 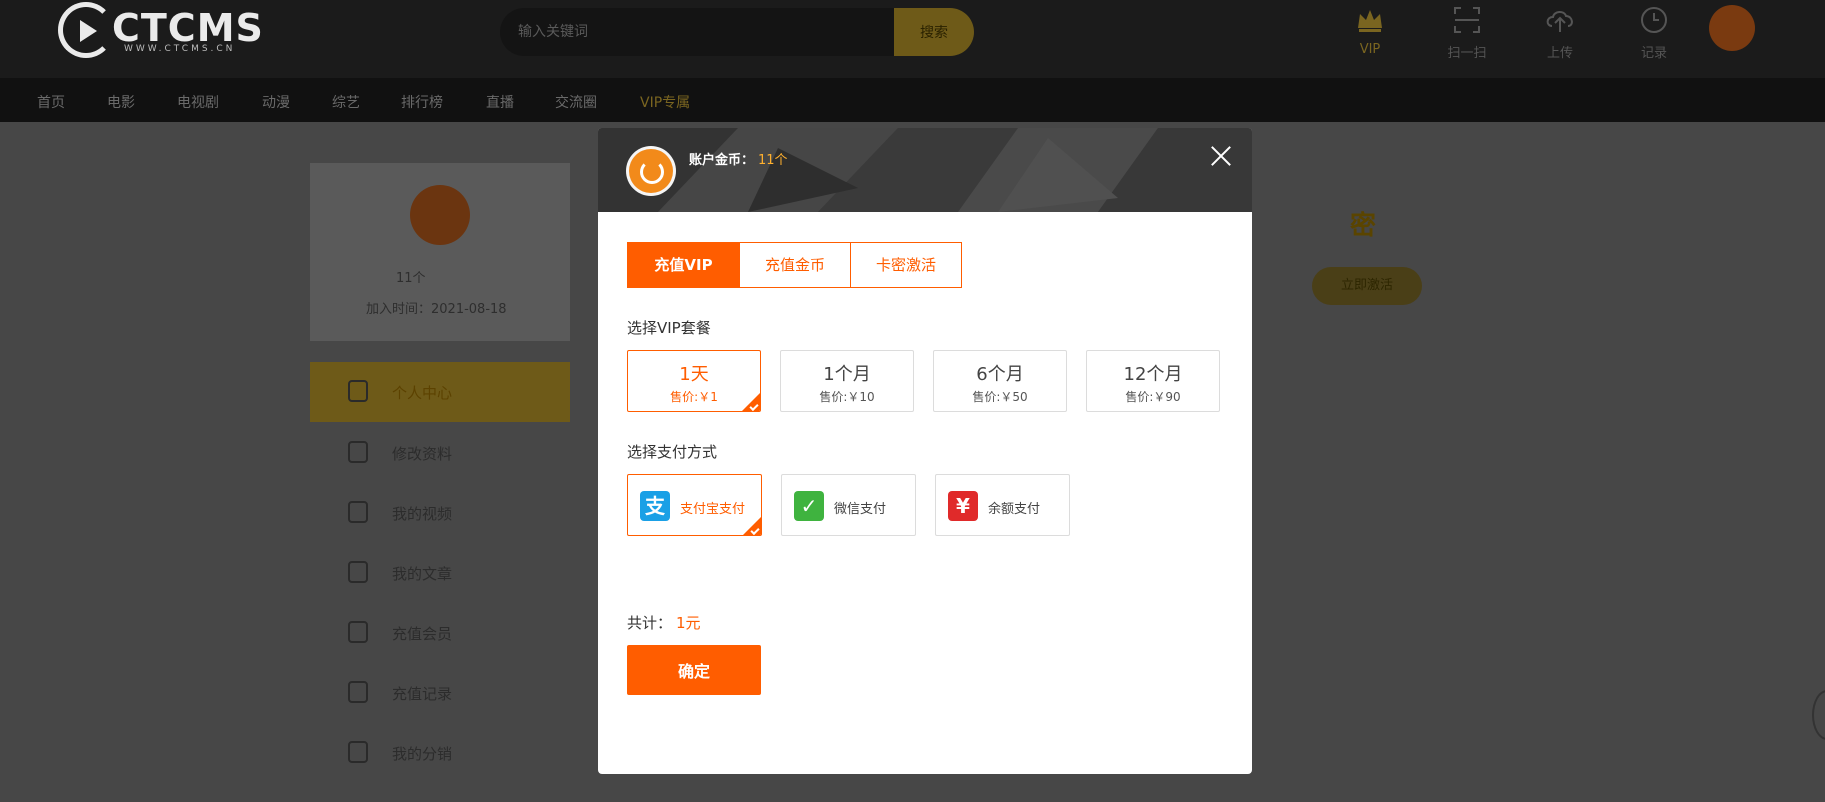 What do you see at coordinates (576, 102) in the screenshot?
I see `nav-community: 交流圈` at bounding box center [576, 102].